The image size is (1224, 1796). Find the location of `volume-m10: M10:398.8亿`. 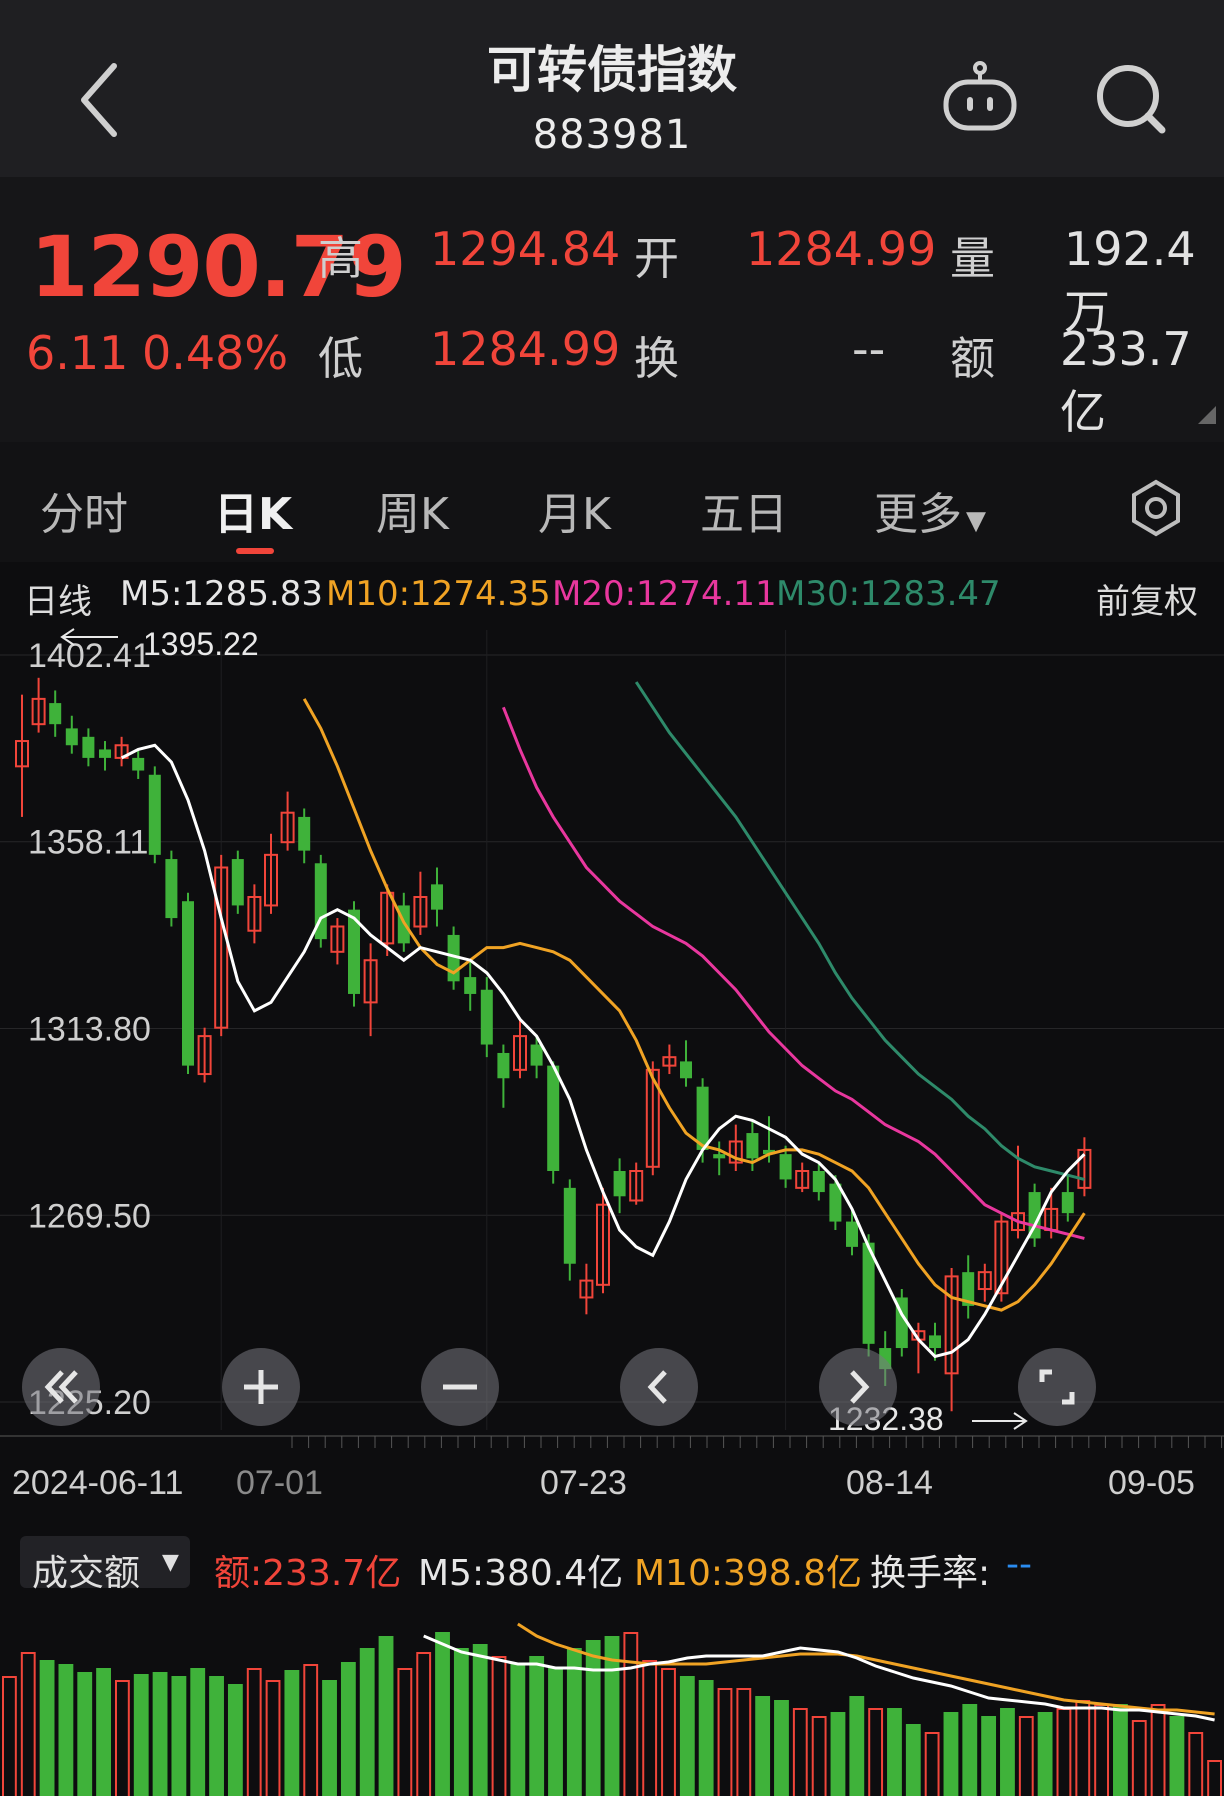

volume-m10: M10:398.8亿 is located at coordinates (748, 1573).